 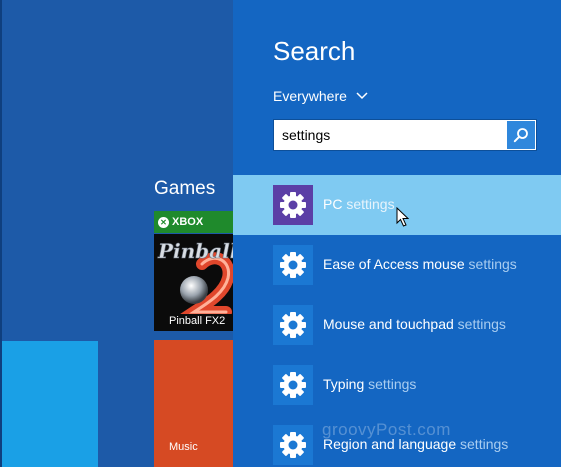 I want to click on result-label: Typing settings, so click(x=369, y=384).